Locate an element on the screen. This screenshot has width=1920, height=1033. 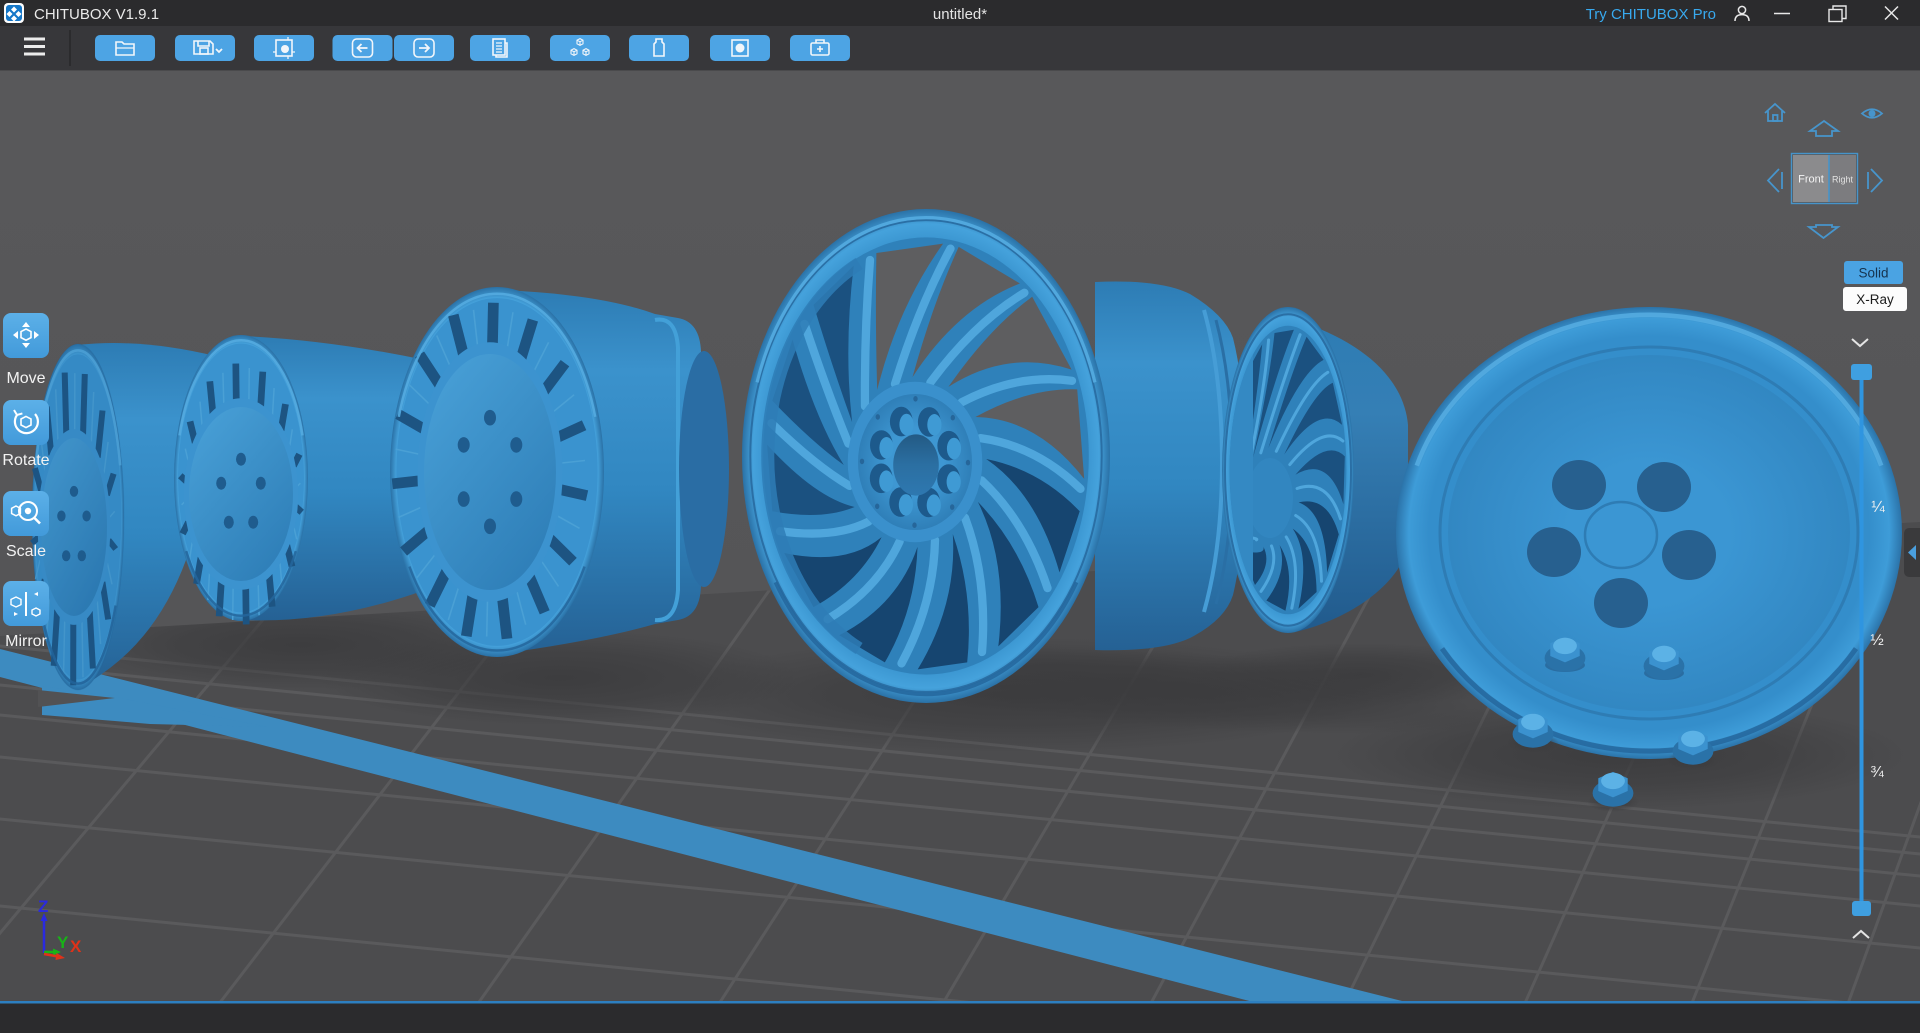
svg-text: X-Ray is located at coordinates (1875, 299).